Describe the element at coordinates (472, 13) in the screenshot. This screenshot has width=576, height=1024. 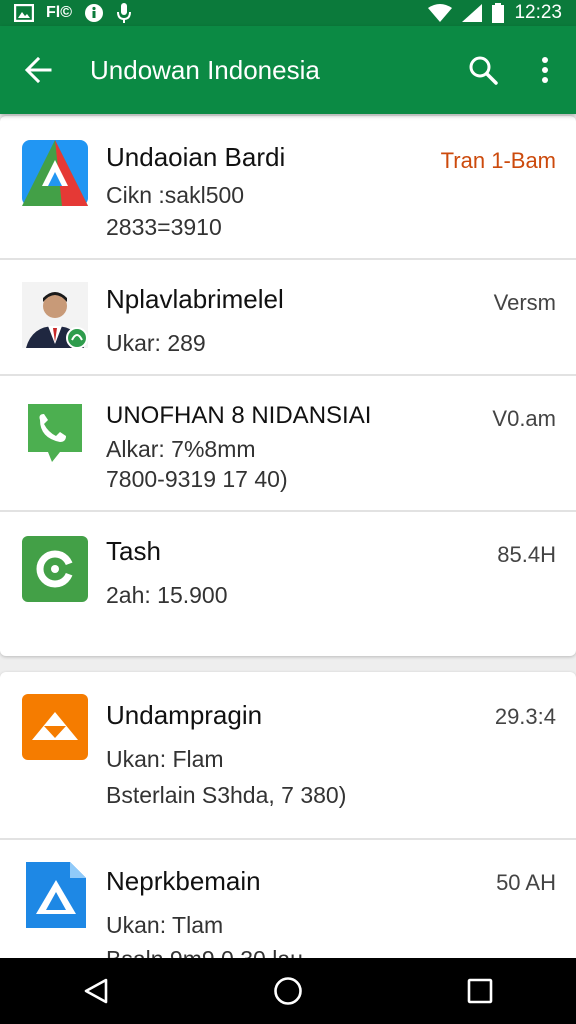
I see `signal-icon` at that location.